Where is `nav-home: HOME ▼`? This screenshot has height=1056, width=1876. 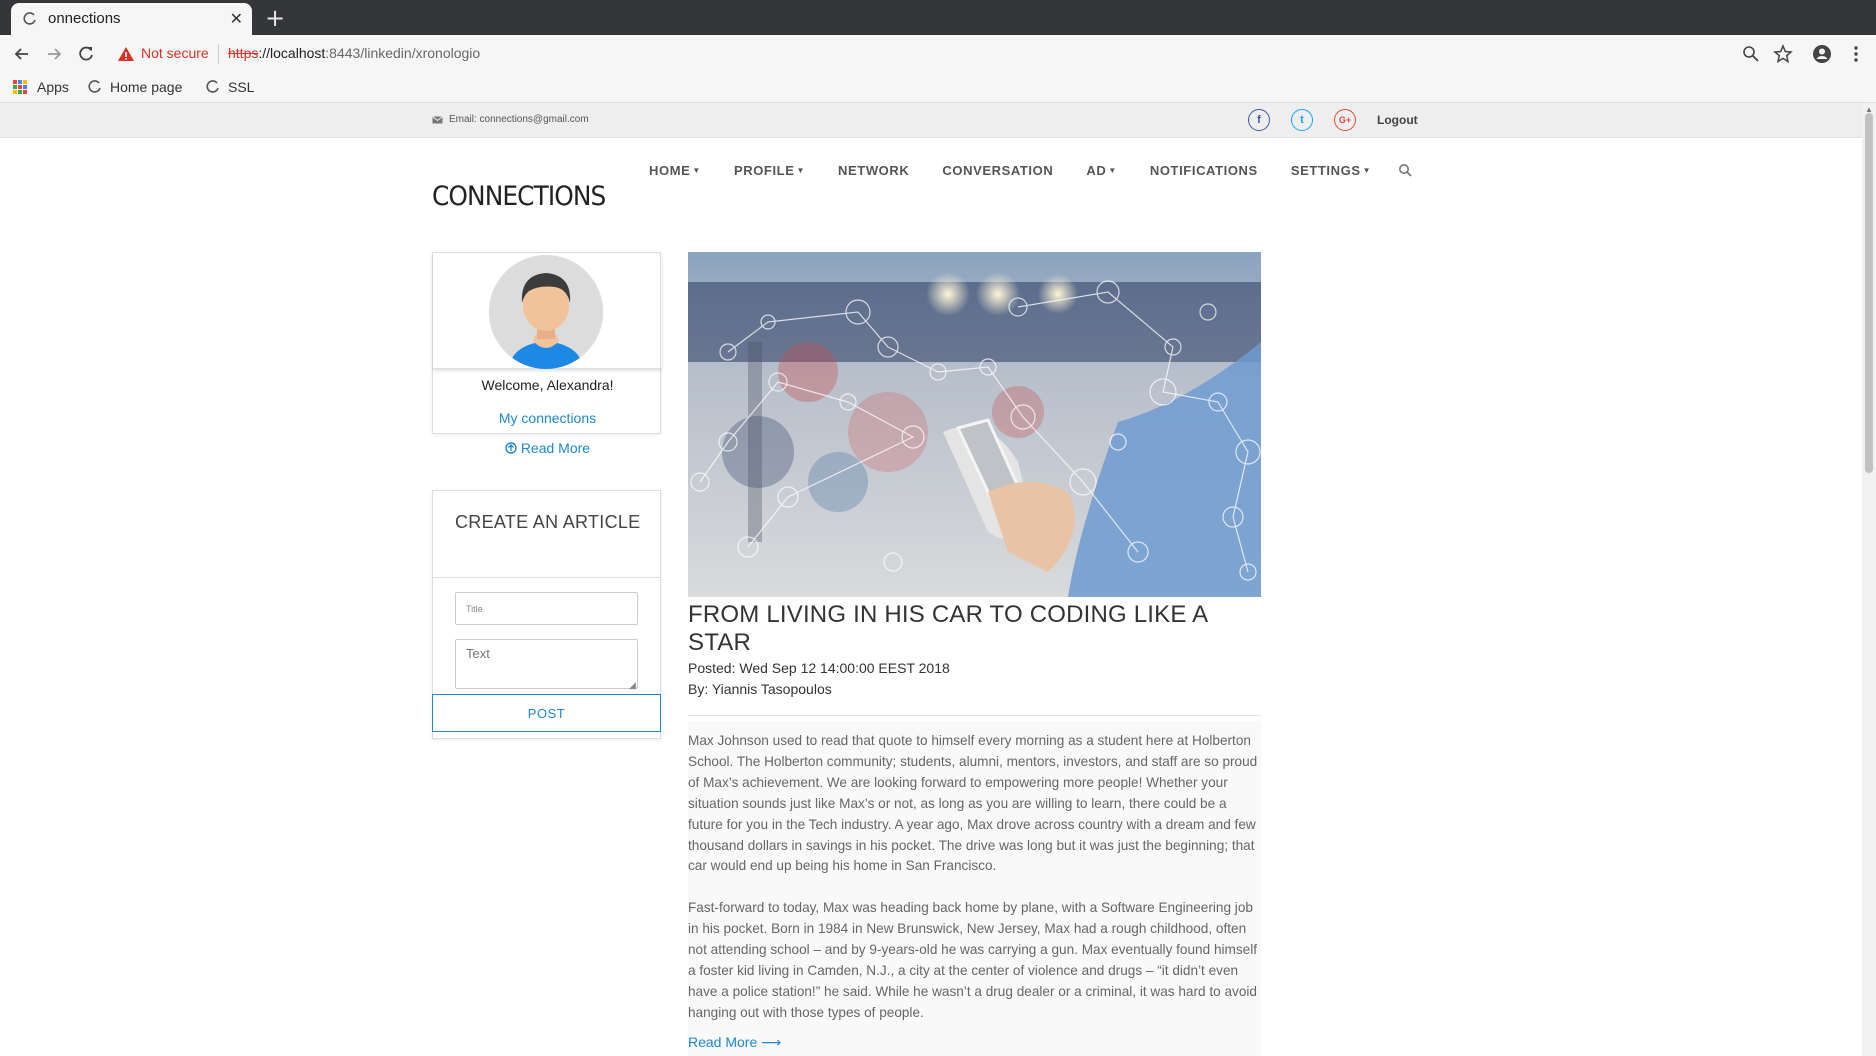
nav-home: HOME ▼ is located at coordinates (675, 170).